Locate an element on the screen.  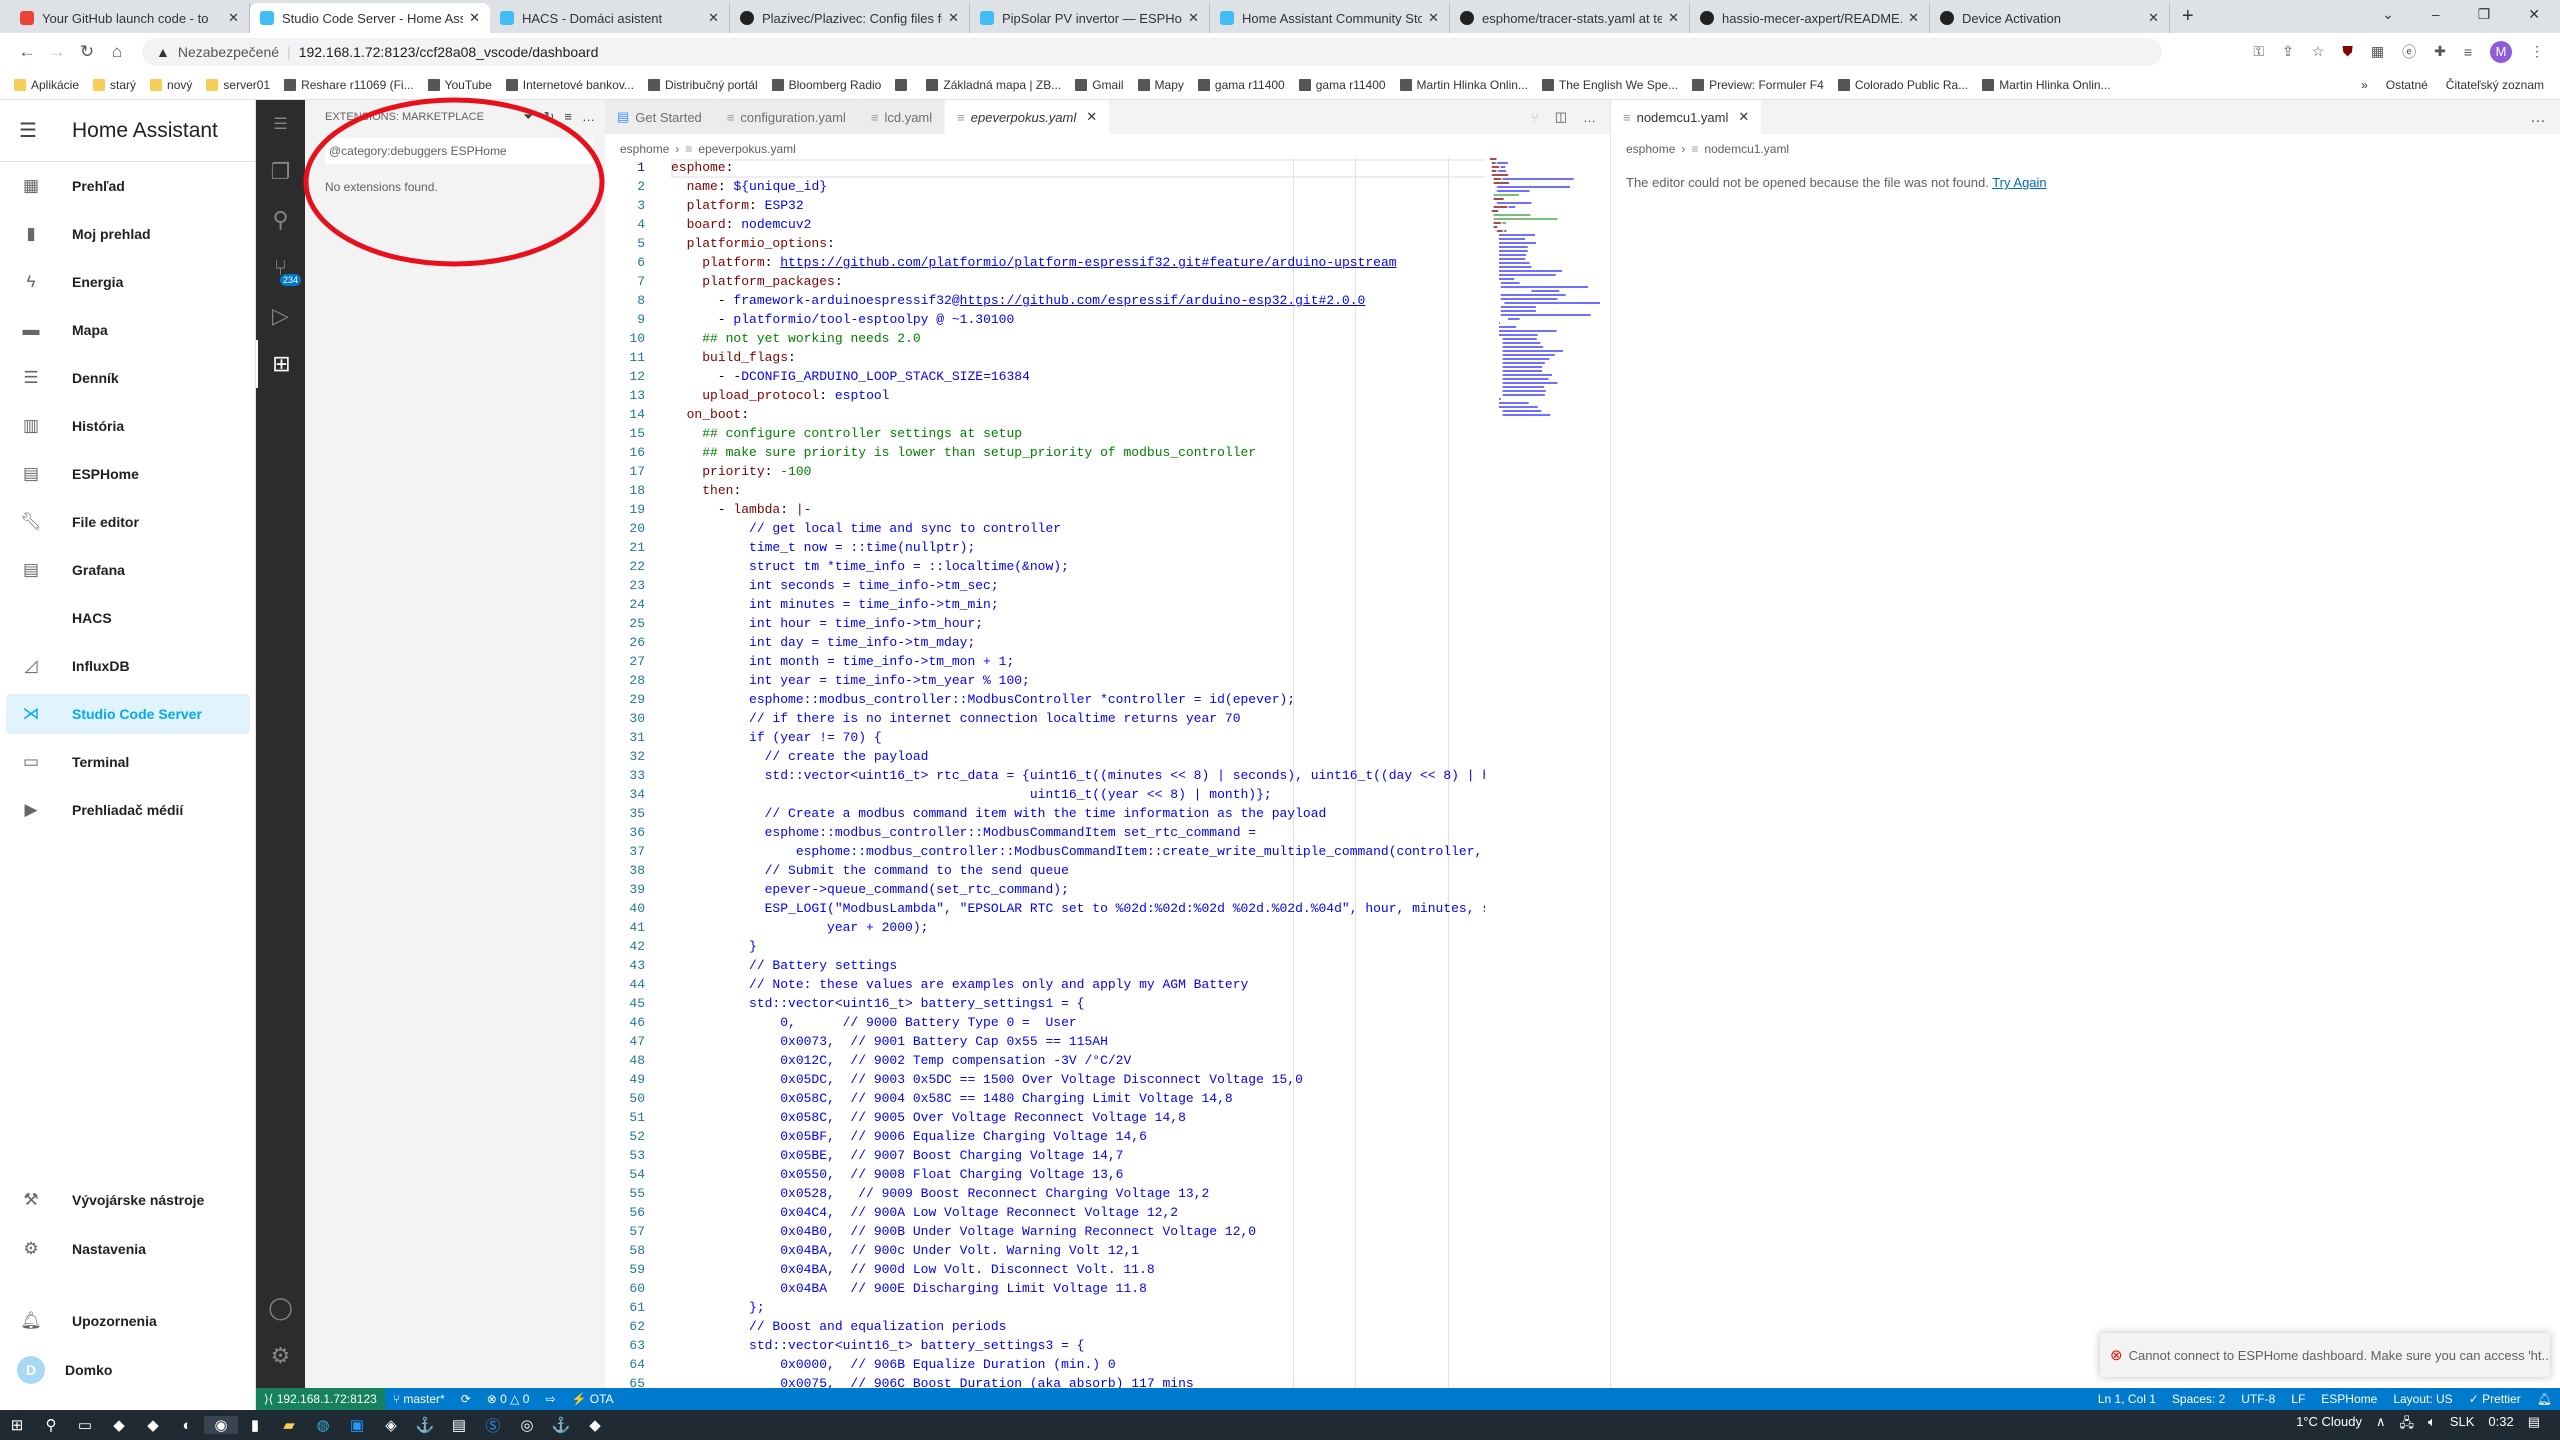
clock: 0:32 is located at coordinates (2500, 1425).